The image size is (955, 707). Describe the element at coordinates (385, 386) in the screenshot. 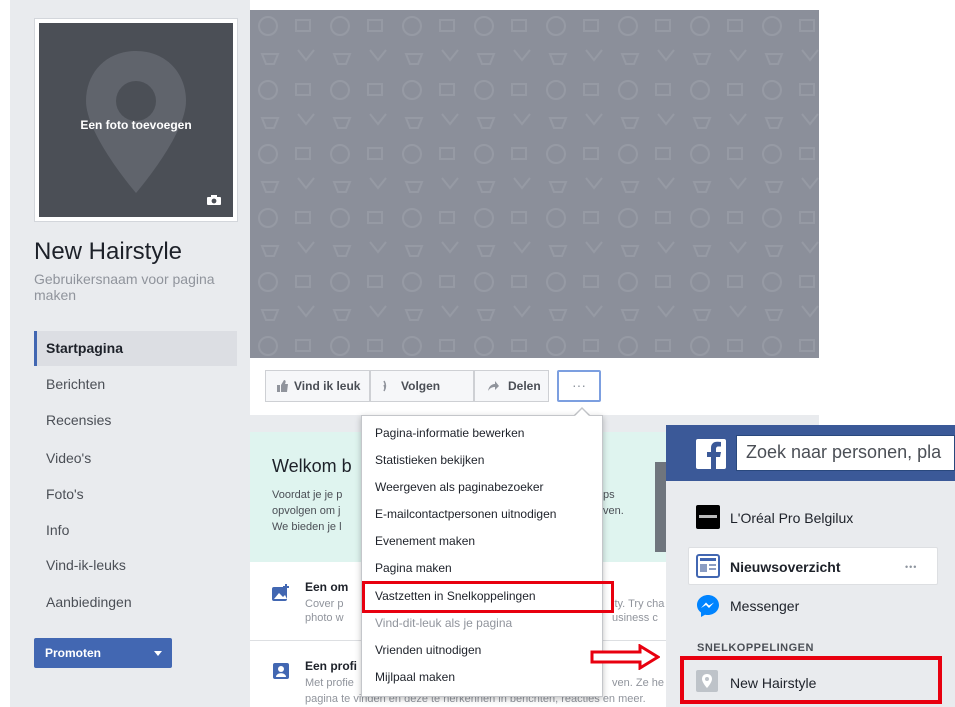

I see `rss-icon` at that location.